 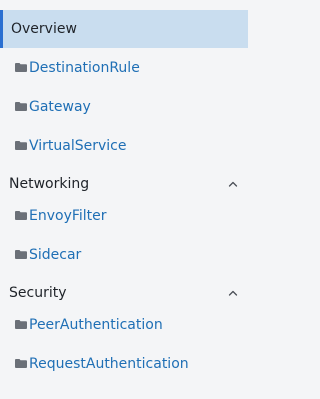 I want to click on nav-item-virtualservice: VirtualService, so click(x=124, y=146).